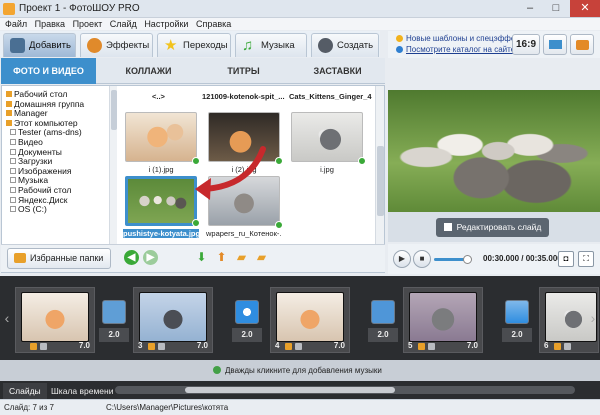  What do you see at coordinates (467, 259) in the screenshot?
I see `playback-knob` at bounding box center [467, 259].